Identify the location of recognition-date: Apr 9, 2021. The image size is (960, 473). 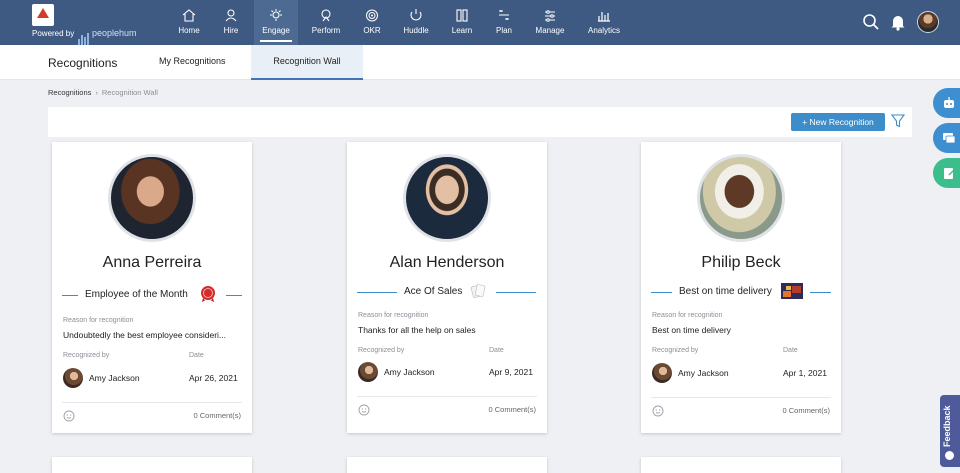
(511, 372).